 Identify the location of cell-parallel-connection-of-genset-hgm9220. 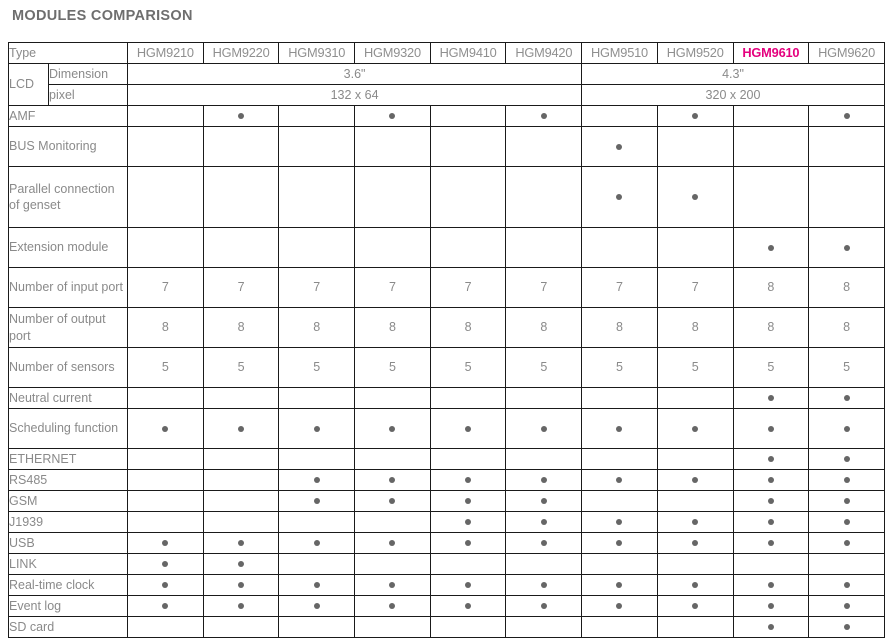
(241, 197).